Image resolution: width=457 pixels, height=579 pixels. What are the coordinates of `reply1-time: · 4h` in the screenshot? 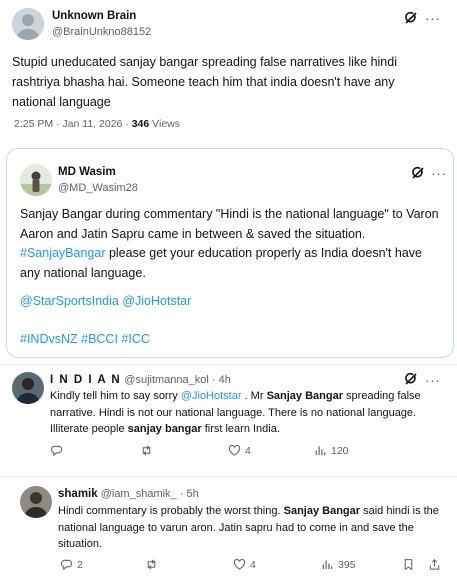 It's located at (220, 380).